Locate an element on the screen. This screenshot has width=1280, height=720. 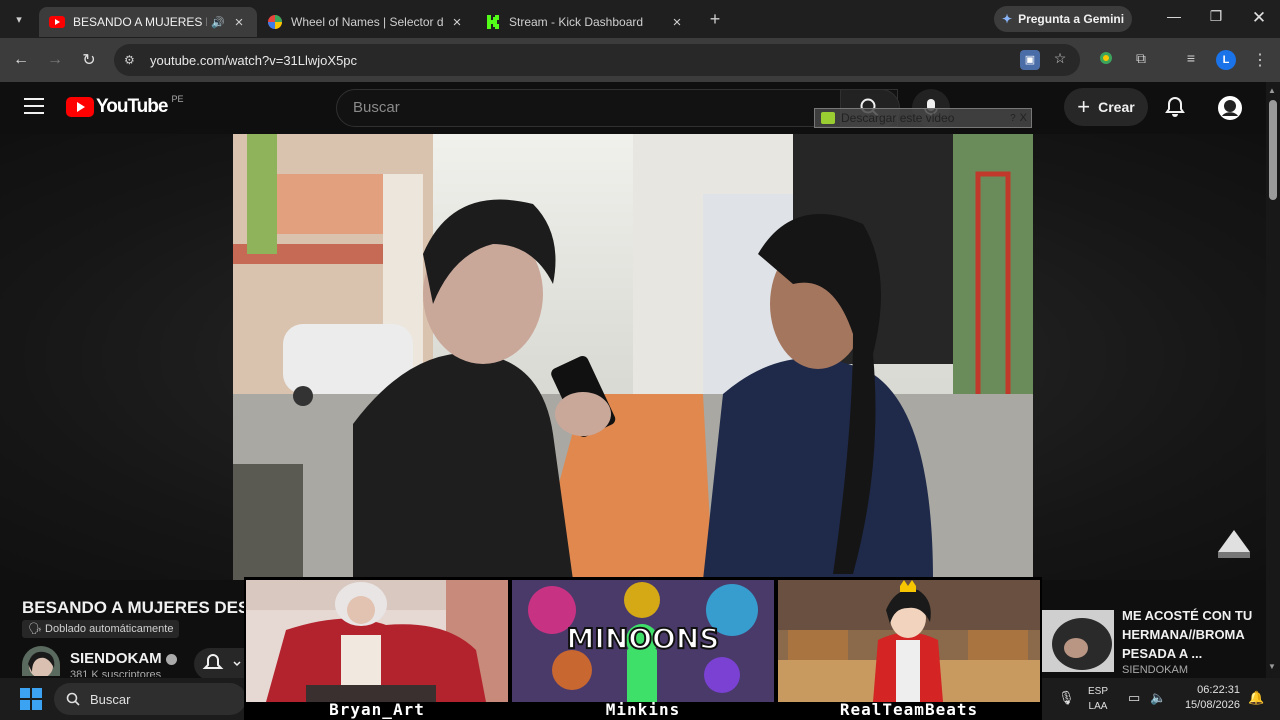
dubbed-label: Doblado automáticamente is located at coordinates (109, 629).